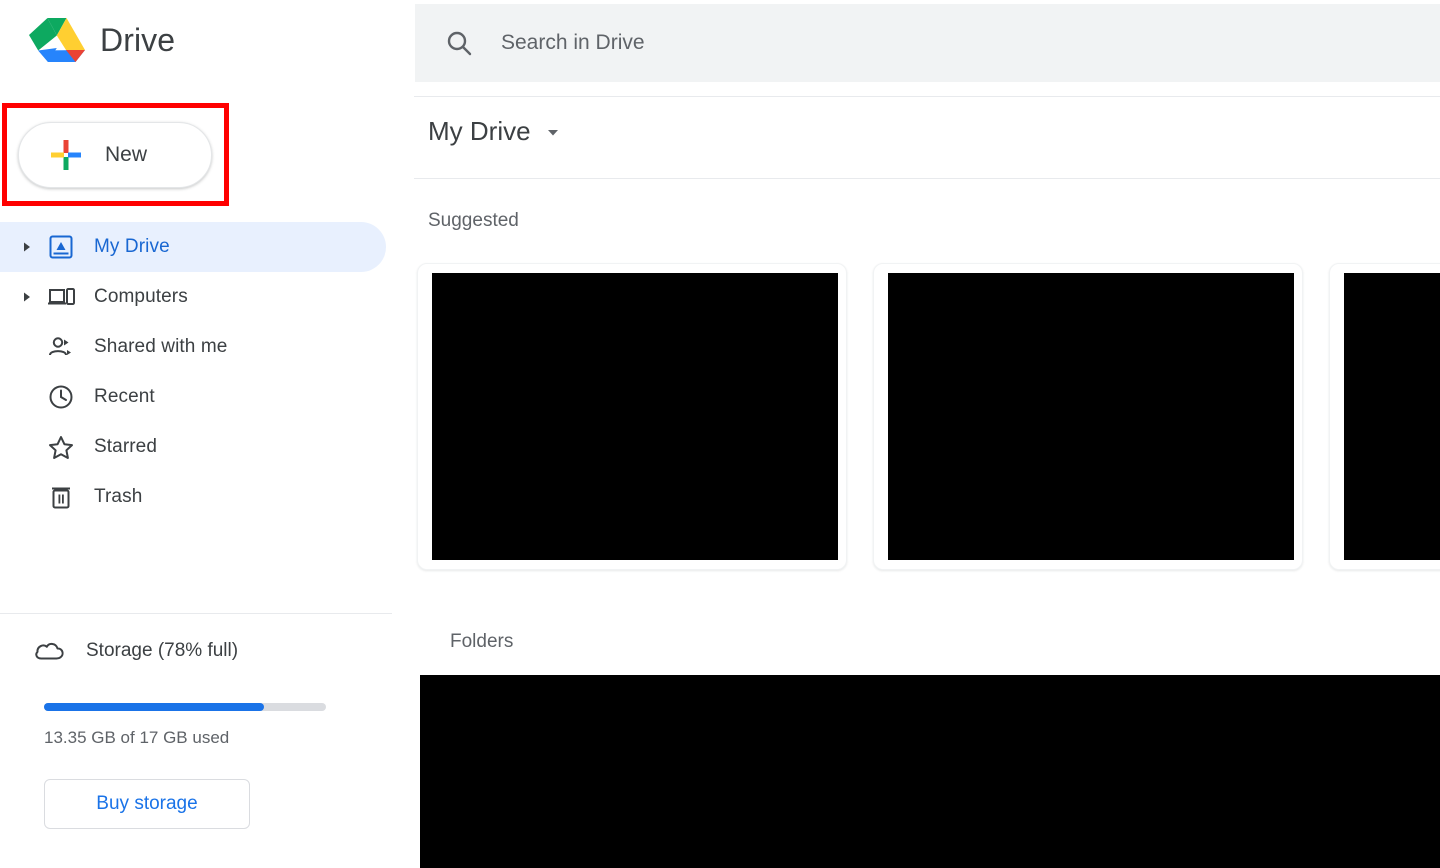 The height and width of the screenshot is (868, 1440). Describe the element at coordinates (927, 178) in the screenshot. I see `breadcrumb-divider` at that location.